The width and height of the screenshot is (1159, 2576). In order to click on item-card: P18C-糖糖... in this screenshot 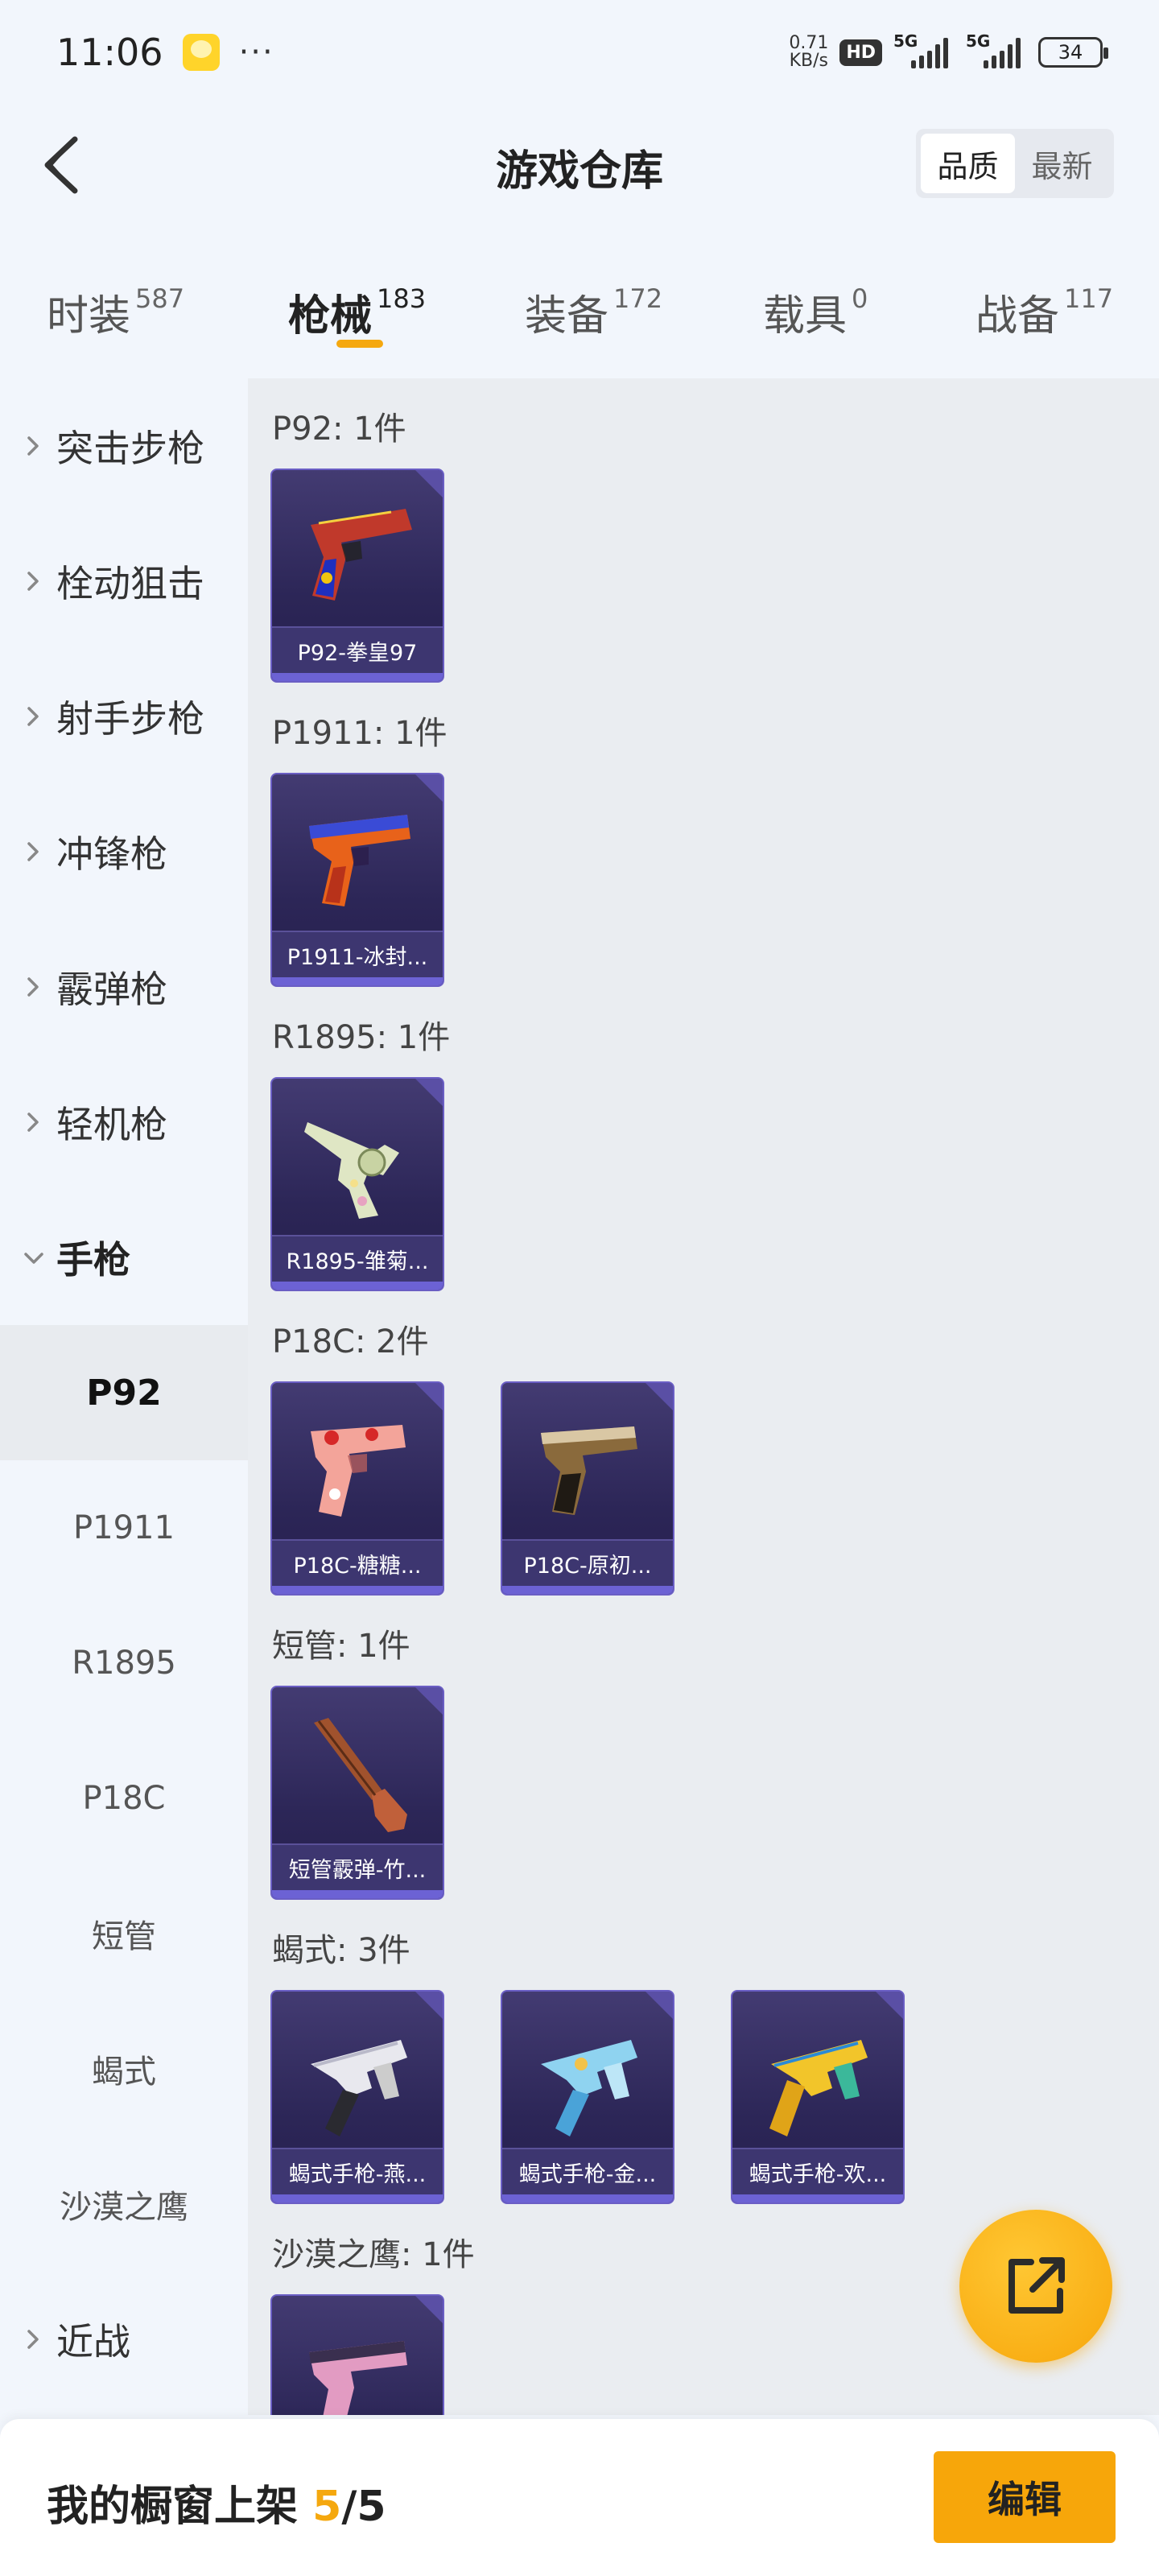, I will do `click(357, 1488)`.